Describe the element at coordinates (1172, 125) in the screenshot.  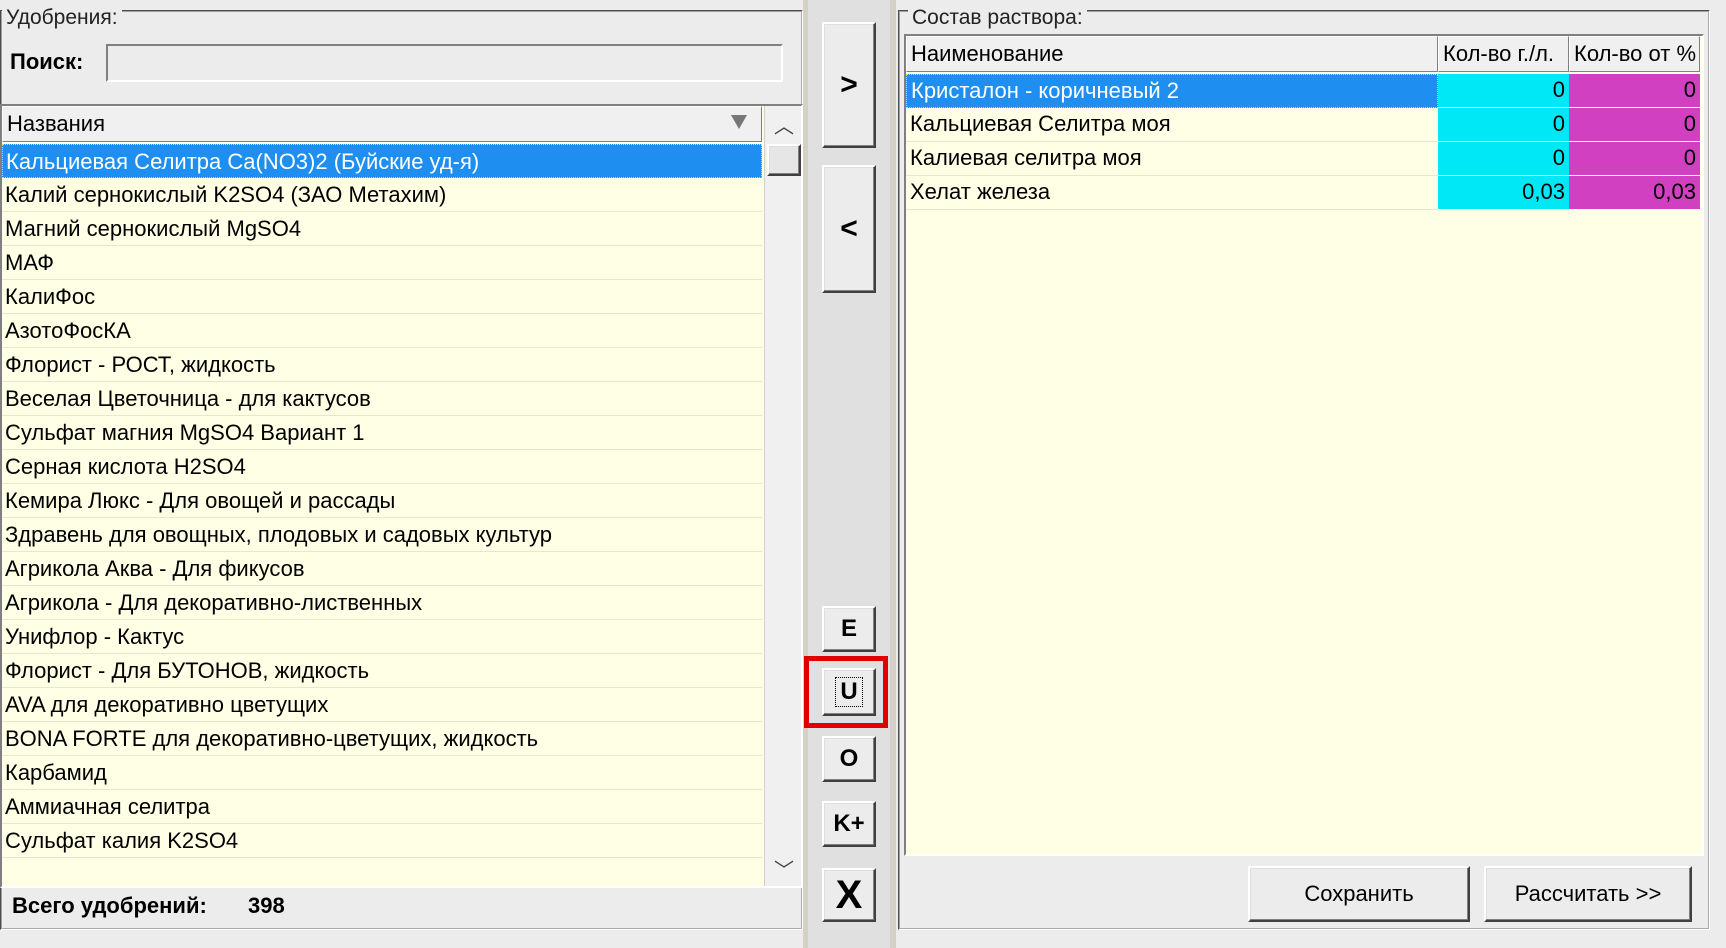
I see `solution-row-name: Кальциевая Селитра моя` at that location.